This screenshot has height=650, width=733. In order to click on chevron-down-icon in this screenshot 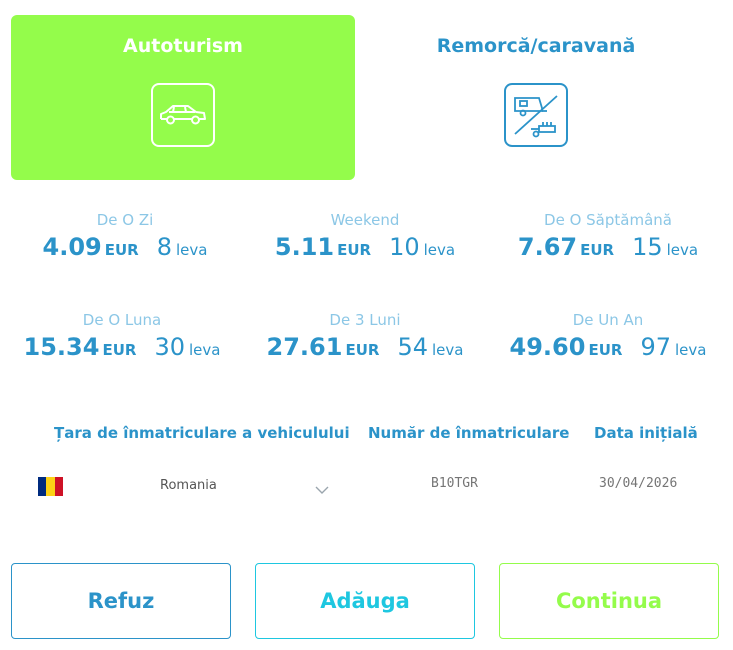, I will do `click(322, 489)`.